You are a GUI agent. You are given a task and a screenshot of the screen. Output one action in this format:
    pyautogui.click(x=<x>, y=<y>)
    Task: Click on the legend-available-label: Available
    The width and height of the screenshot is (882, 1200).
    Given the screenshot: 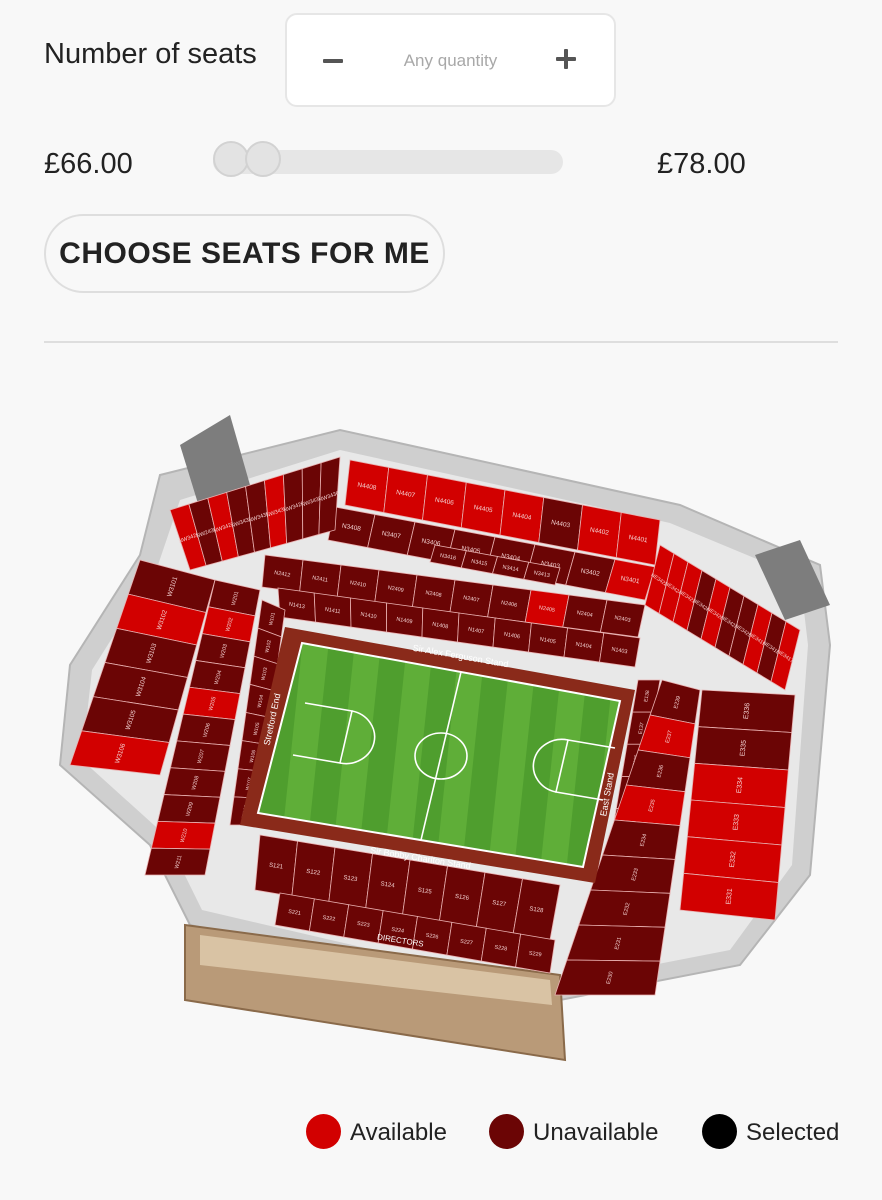 What is the action you would take?
    pyautogui.click(x=398, y=1132)
    